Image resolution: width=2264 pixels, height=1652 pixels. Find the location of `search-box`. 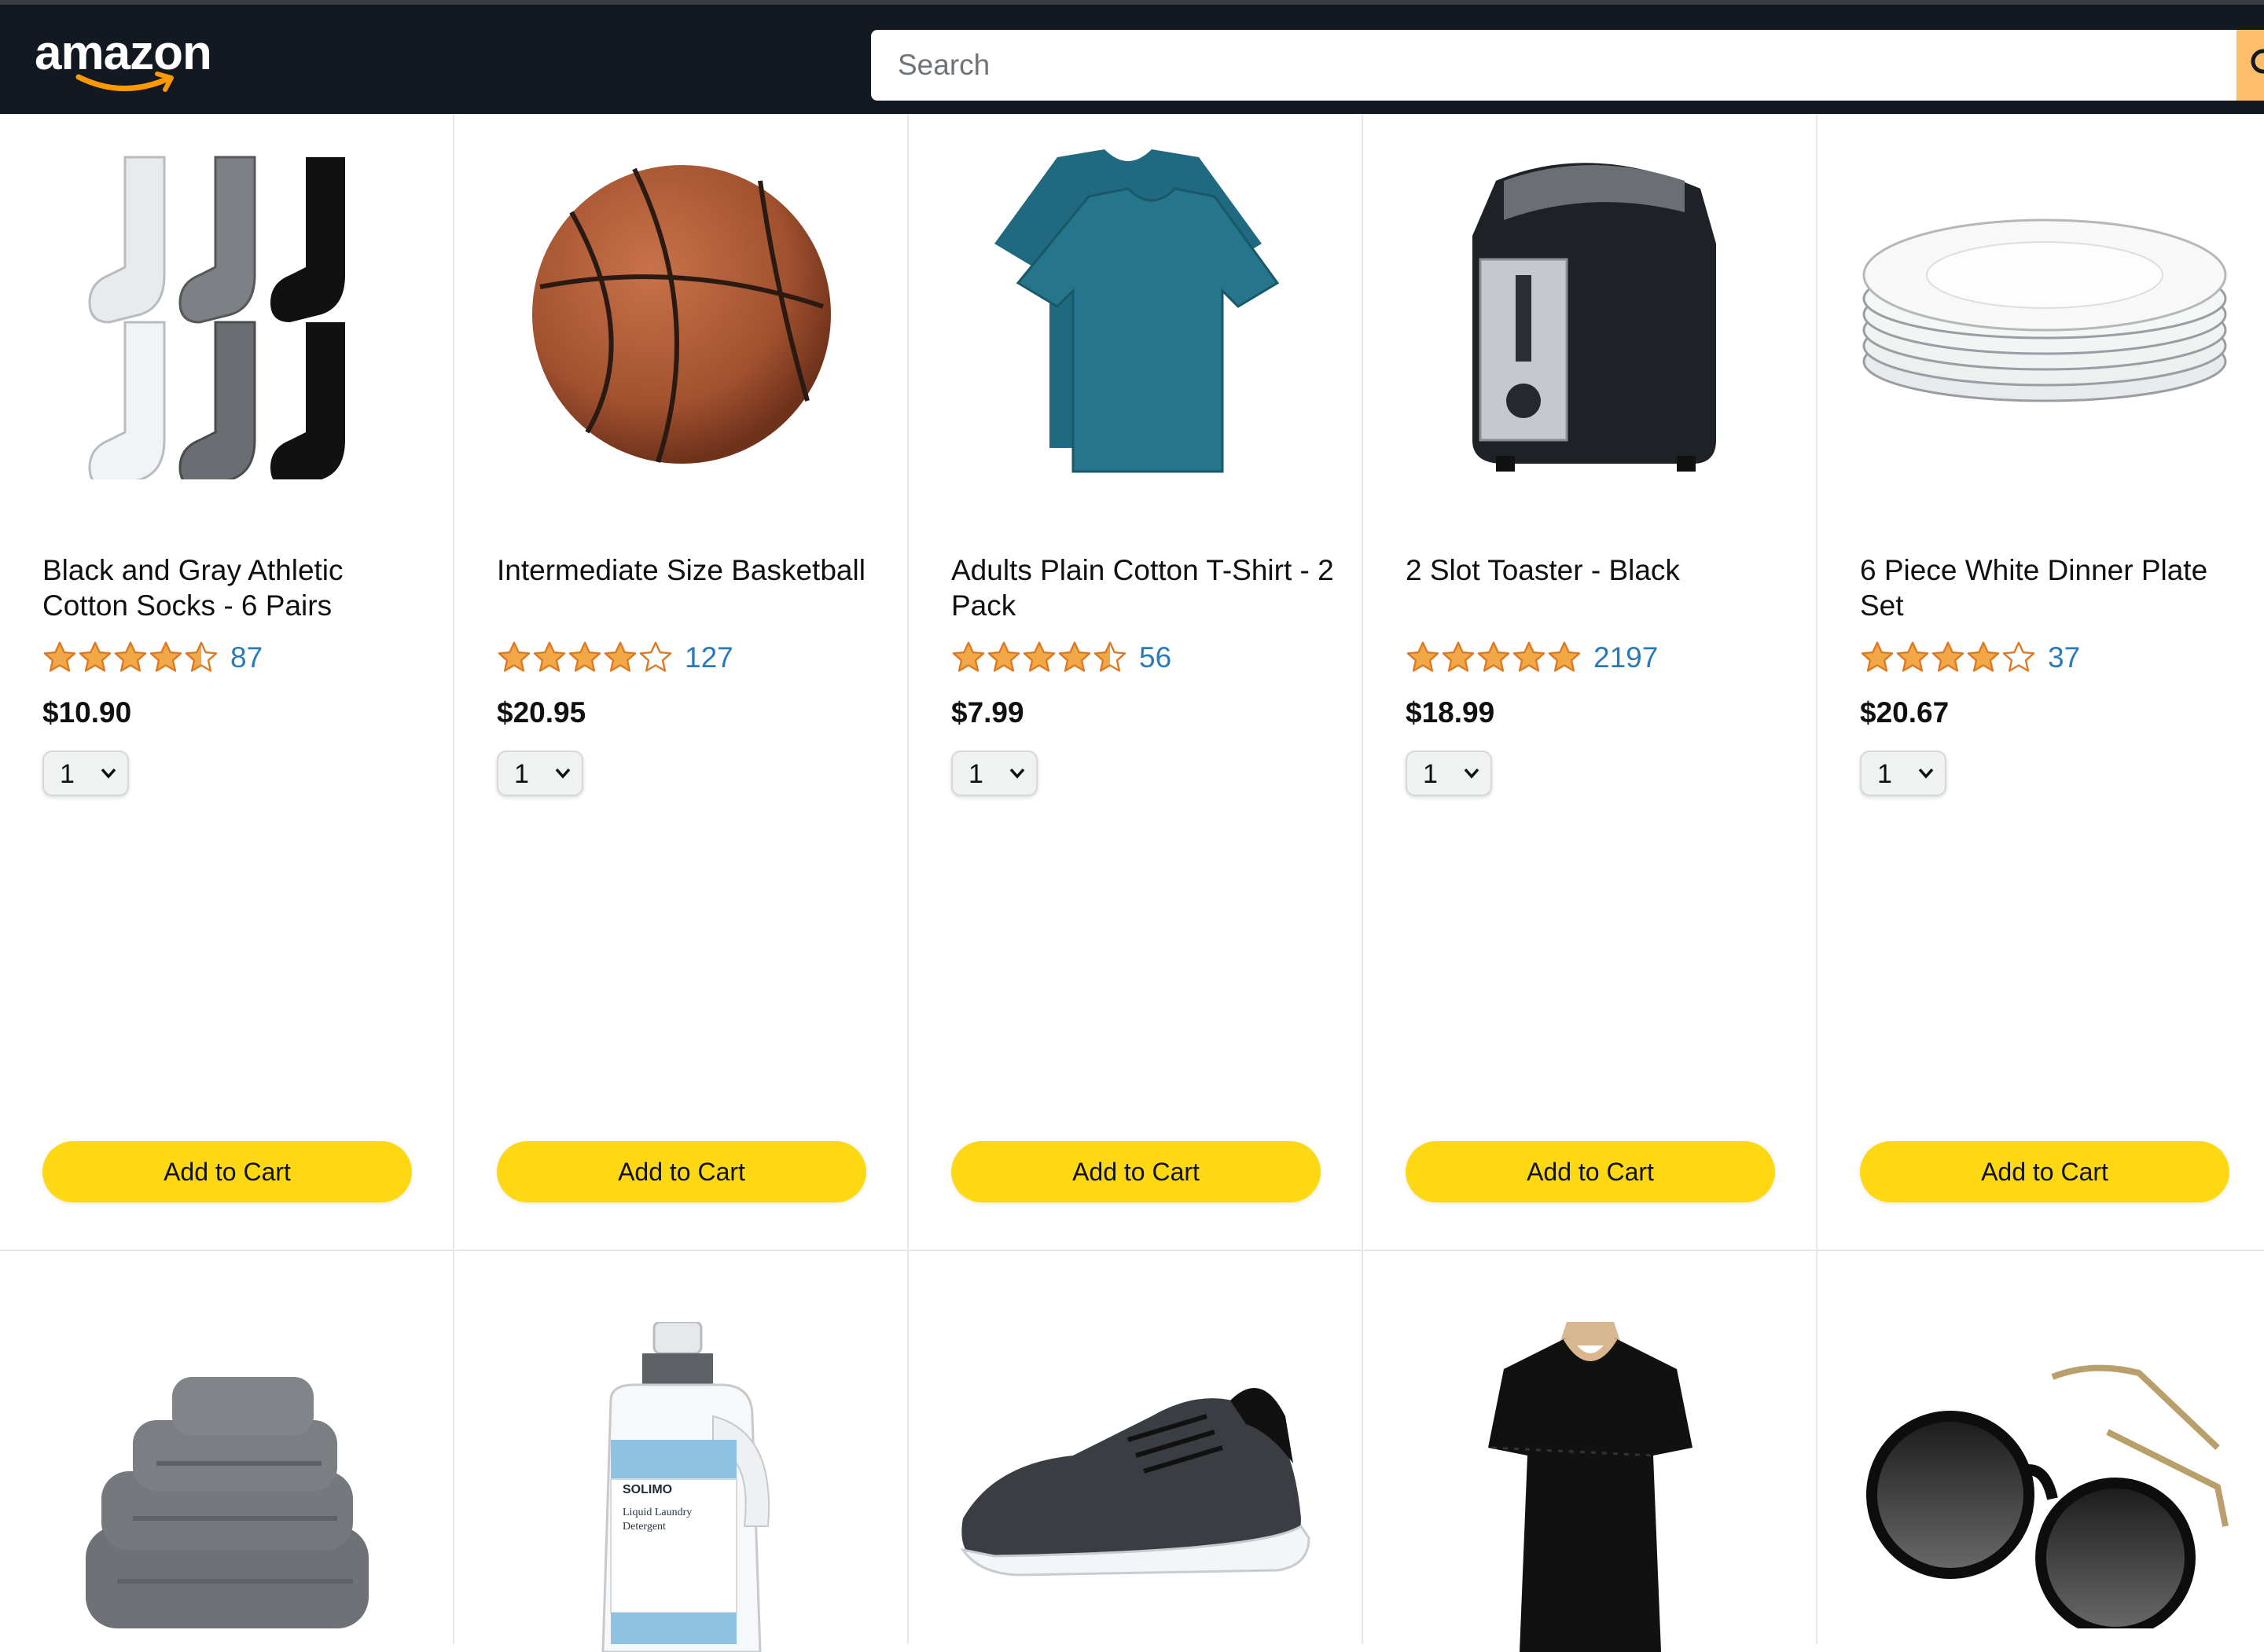

search-box is located at coordinates (1555, 65).